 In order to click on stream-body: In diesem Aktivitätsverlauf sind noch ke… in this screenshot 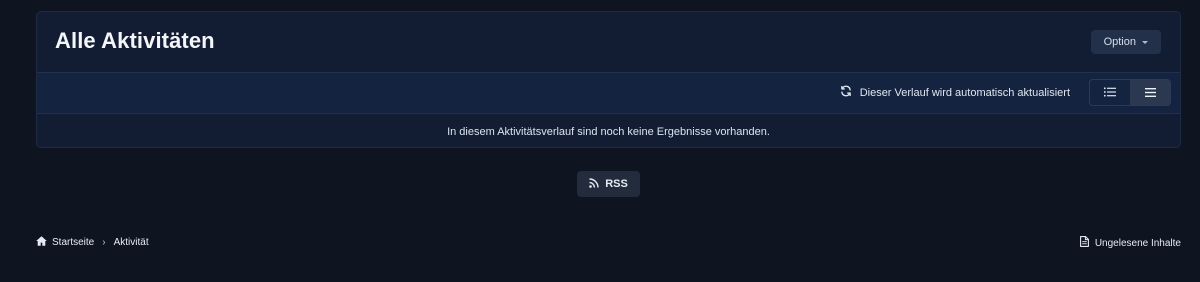, I will do `click(608, 130)`.